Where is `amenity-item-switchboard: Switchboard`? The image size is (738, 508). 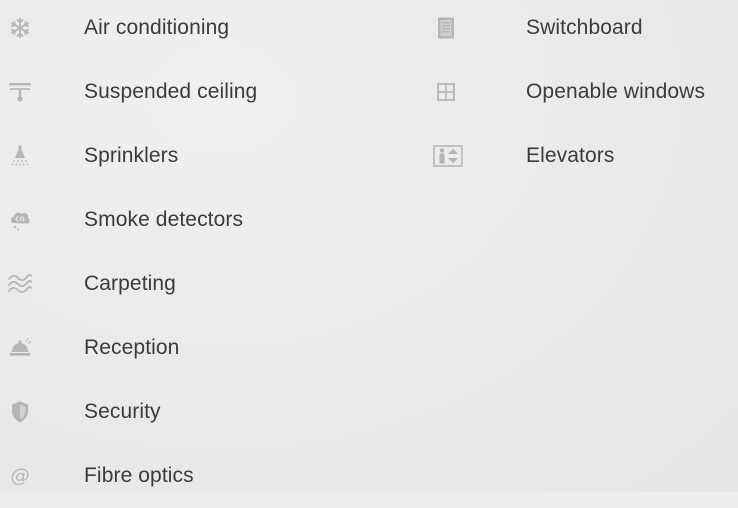 amenity-item-switchboard: Switchboard is located at coordinates (581, 30).